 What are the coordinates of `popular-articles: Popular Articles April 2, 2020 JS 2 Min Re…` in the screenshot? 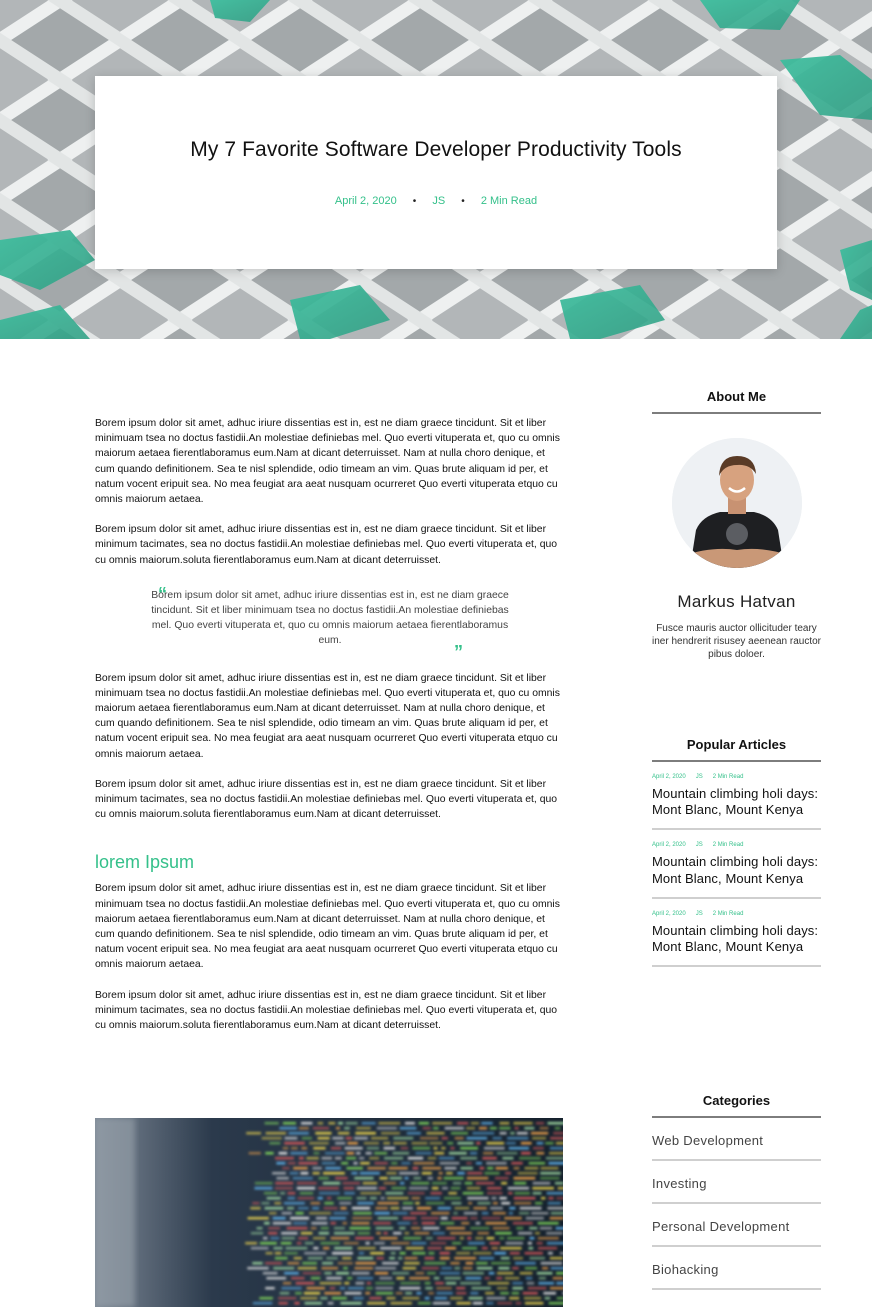 It's located at (736, 852).